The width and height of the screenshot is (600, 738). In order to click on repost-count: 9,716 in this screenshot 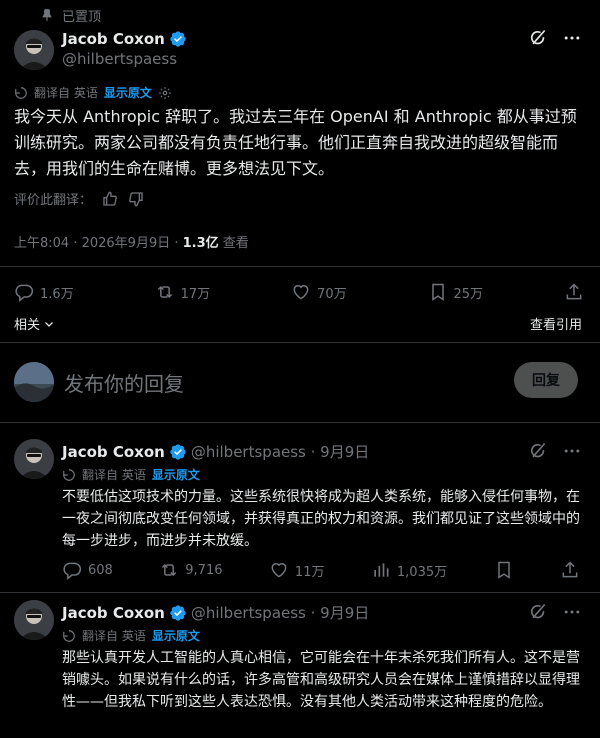, I will do `click(204, 570)`.